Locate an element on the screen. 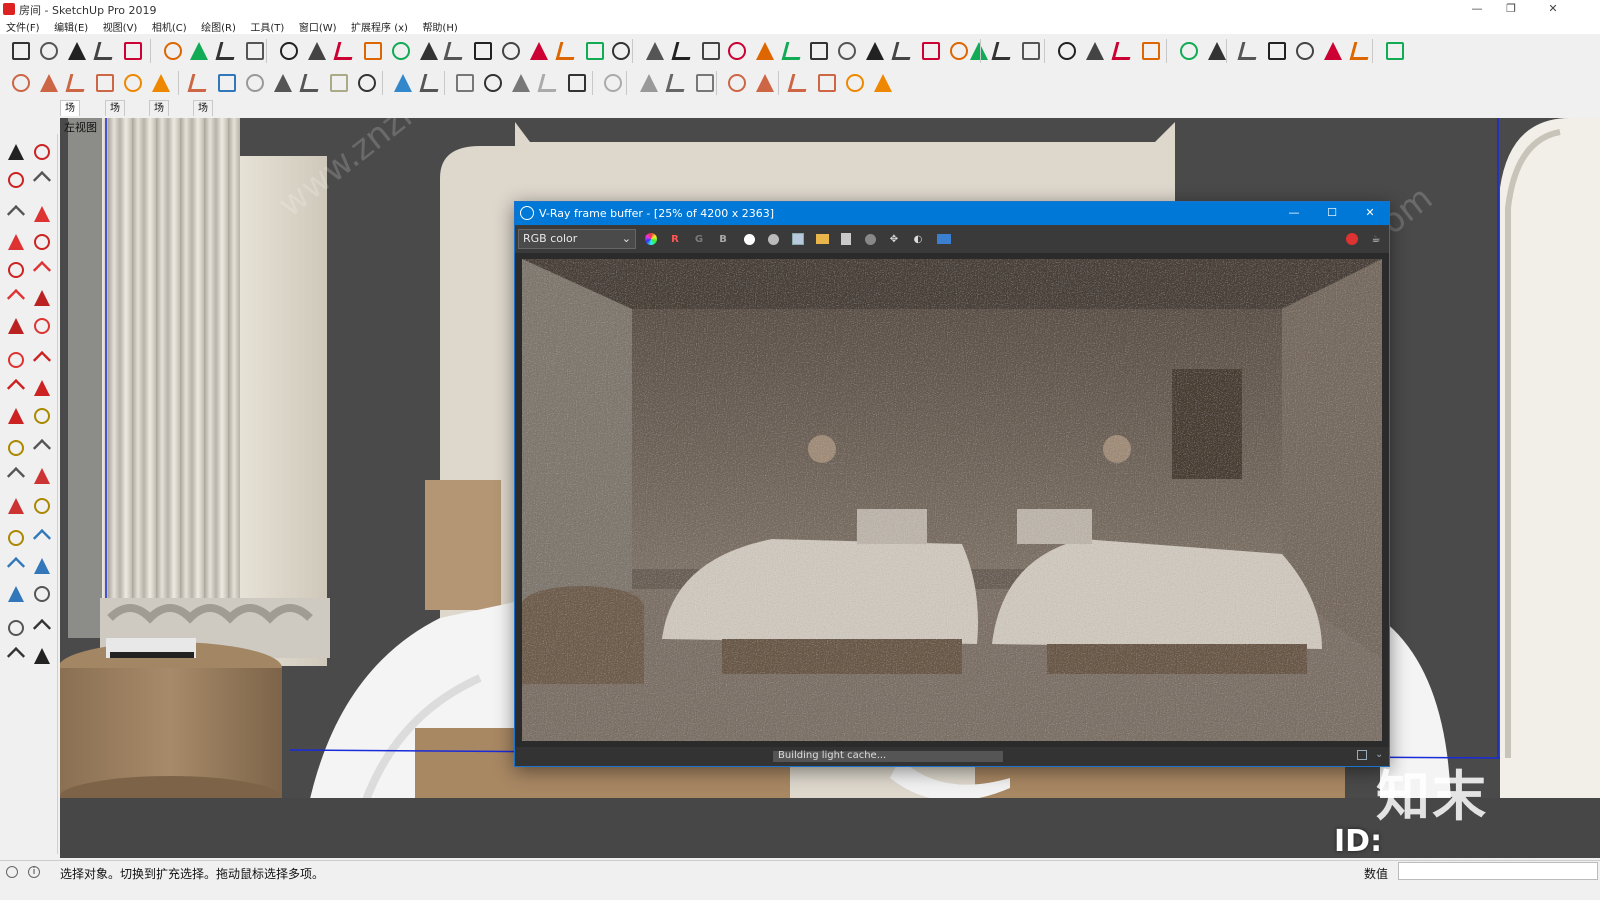 The width and height of the screenshot is (1600, 900). white-circle-icon is located at coordinates (749, 239).